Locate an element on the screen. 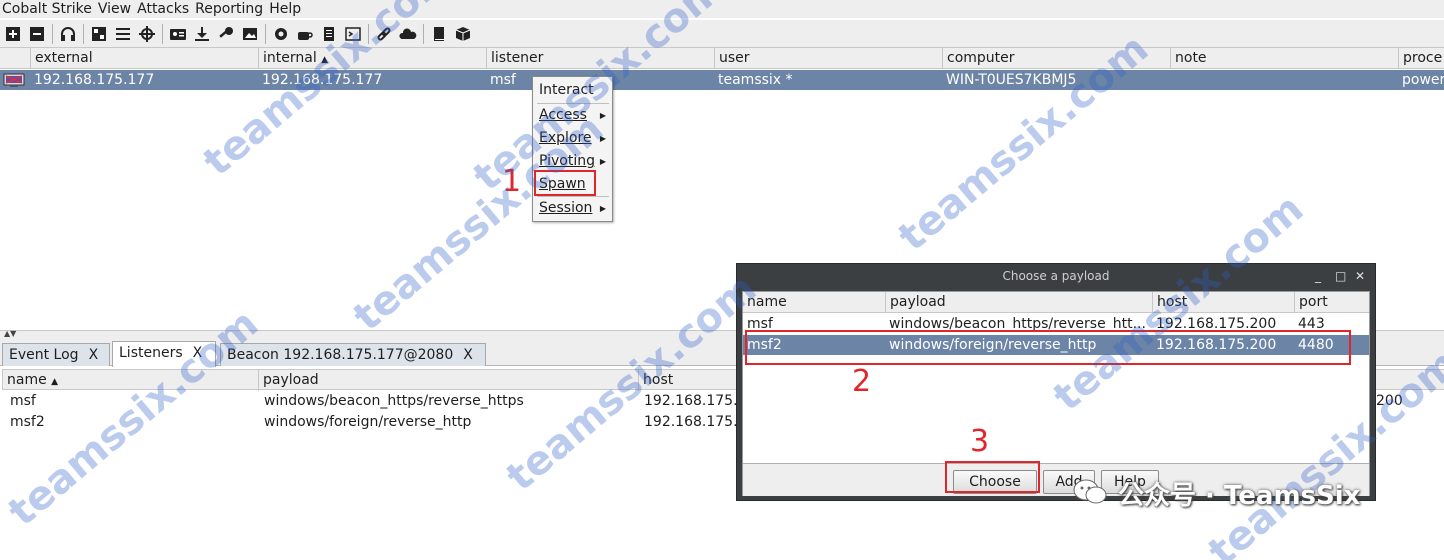 This screenshot has width=1444, height=560. pivot-graph-icon is located at coordinates (99, 34).